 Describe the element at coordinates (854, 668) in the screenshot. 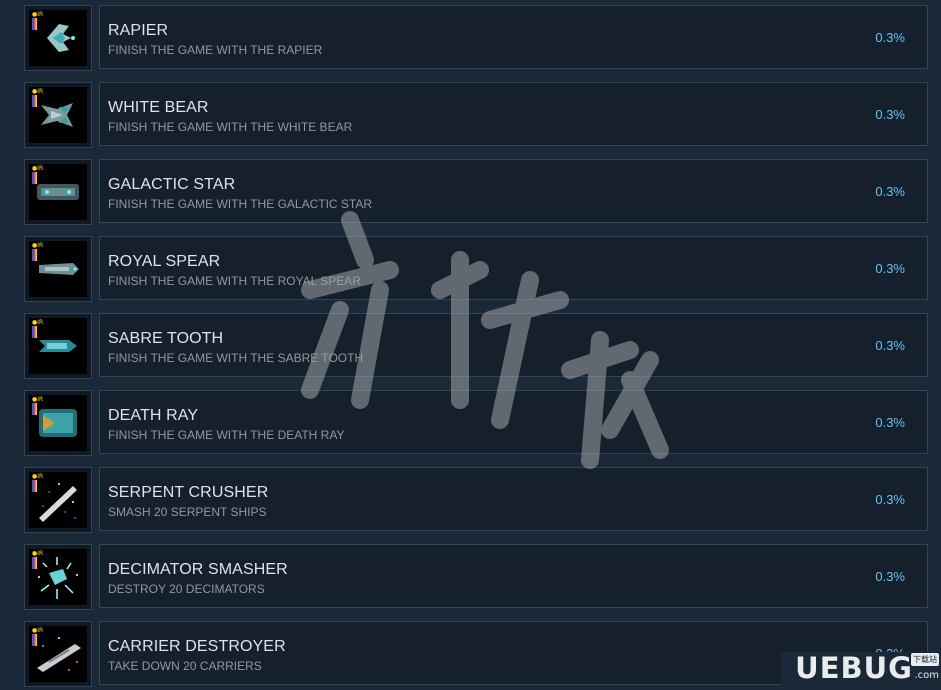

I see `logo-text: UEBUG` at that location.